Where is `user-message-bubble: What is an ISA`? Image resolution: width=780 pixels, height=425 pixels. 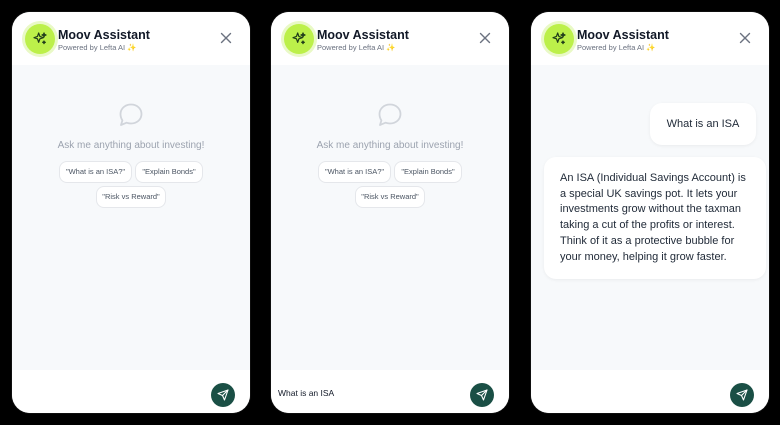 user-message-bubble: What is an ISA is located at coordinates (703, 124).